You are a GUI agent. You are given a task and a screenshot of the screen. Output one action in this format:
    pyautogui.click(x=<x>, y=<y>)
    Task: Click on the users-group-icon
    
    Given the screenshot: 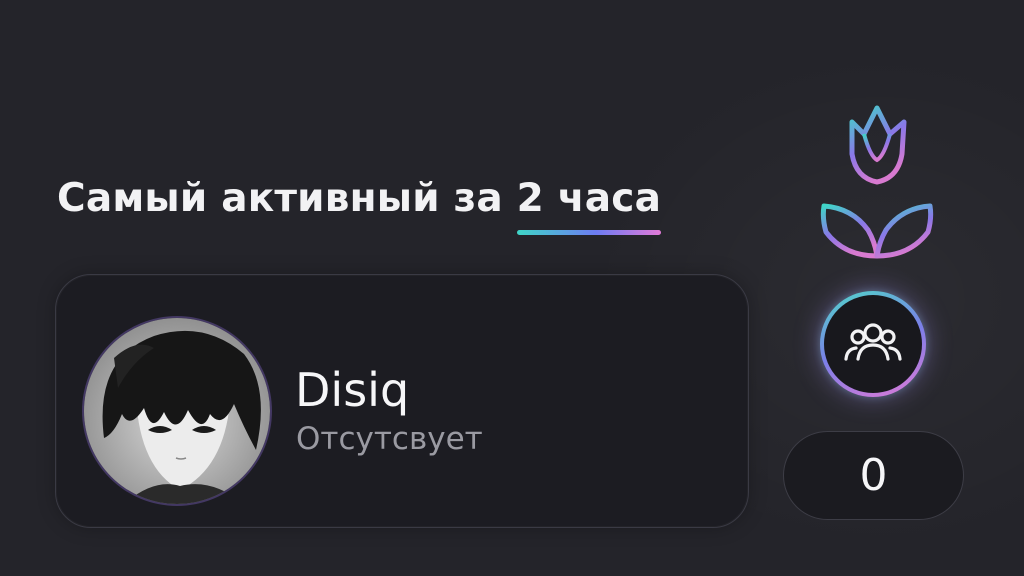 What is the action you would take?
    pyautogui.click(x=873, y=342)
    